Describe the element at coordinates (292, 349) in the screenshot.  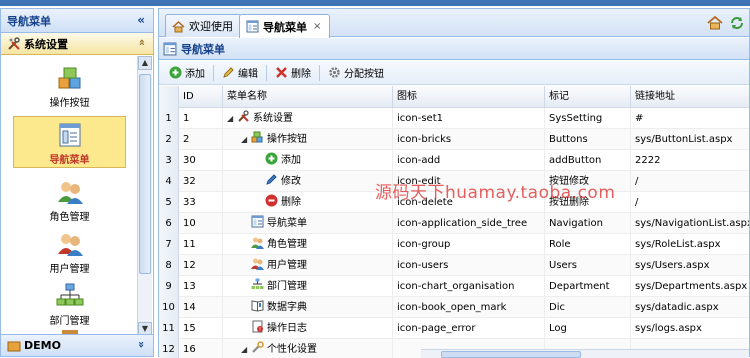
I see `menu-name-text: 个性化设置` at that location.